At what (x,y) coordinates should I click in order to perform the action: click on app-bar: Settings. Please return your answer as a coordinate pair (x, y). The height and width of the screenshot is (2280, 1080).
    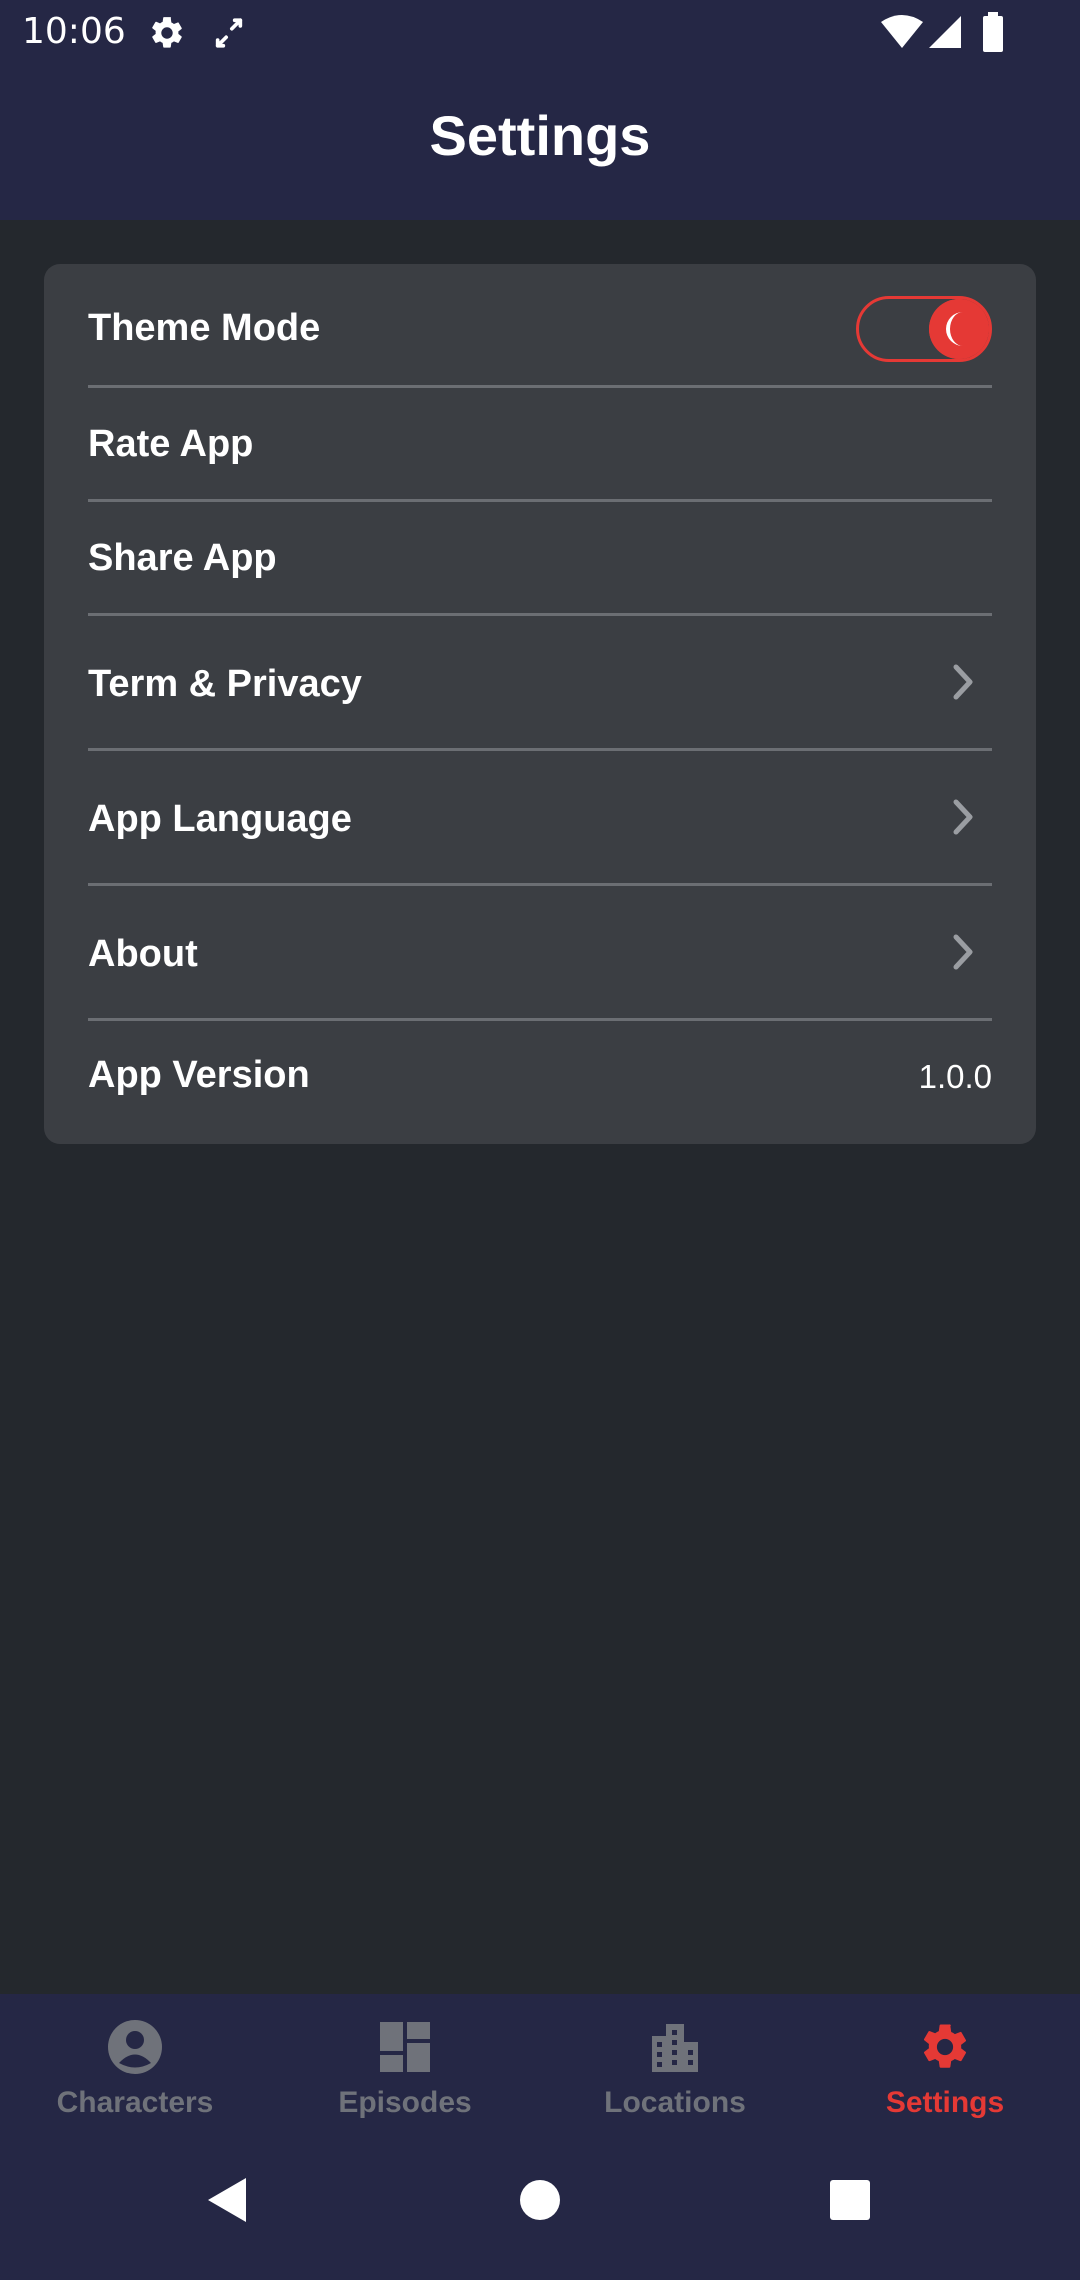
    Looking at the image, I should click on (540, 142).